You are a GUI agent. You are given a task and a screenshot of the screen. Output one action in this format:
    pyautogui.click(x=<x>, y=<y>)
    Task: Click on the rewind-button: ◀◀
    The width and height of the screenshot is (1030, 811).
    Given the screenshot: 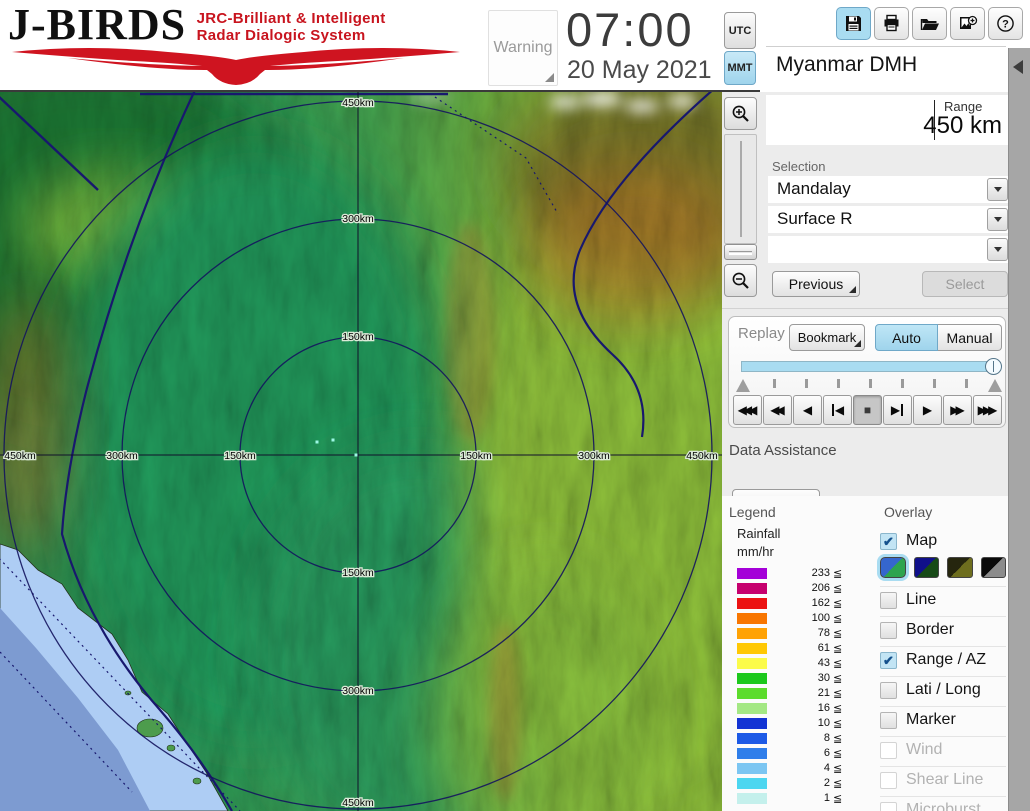 What is the action you would take?
    pyautogui.click(x=777, y=410)
    